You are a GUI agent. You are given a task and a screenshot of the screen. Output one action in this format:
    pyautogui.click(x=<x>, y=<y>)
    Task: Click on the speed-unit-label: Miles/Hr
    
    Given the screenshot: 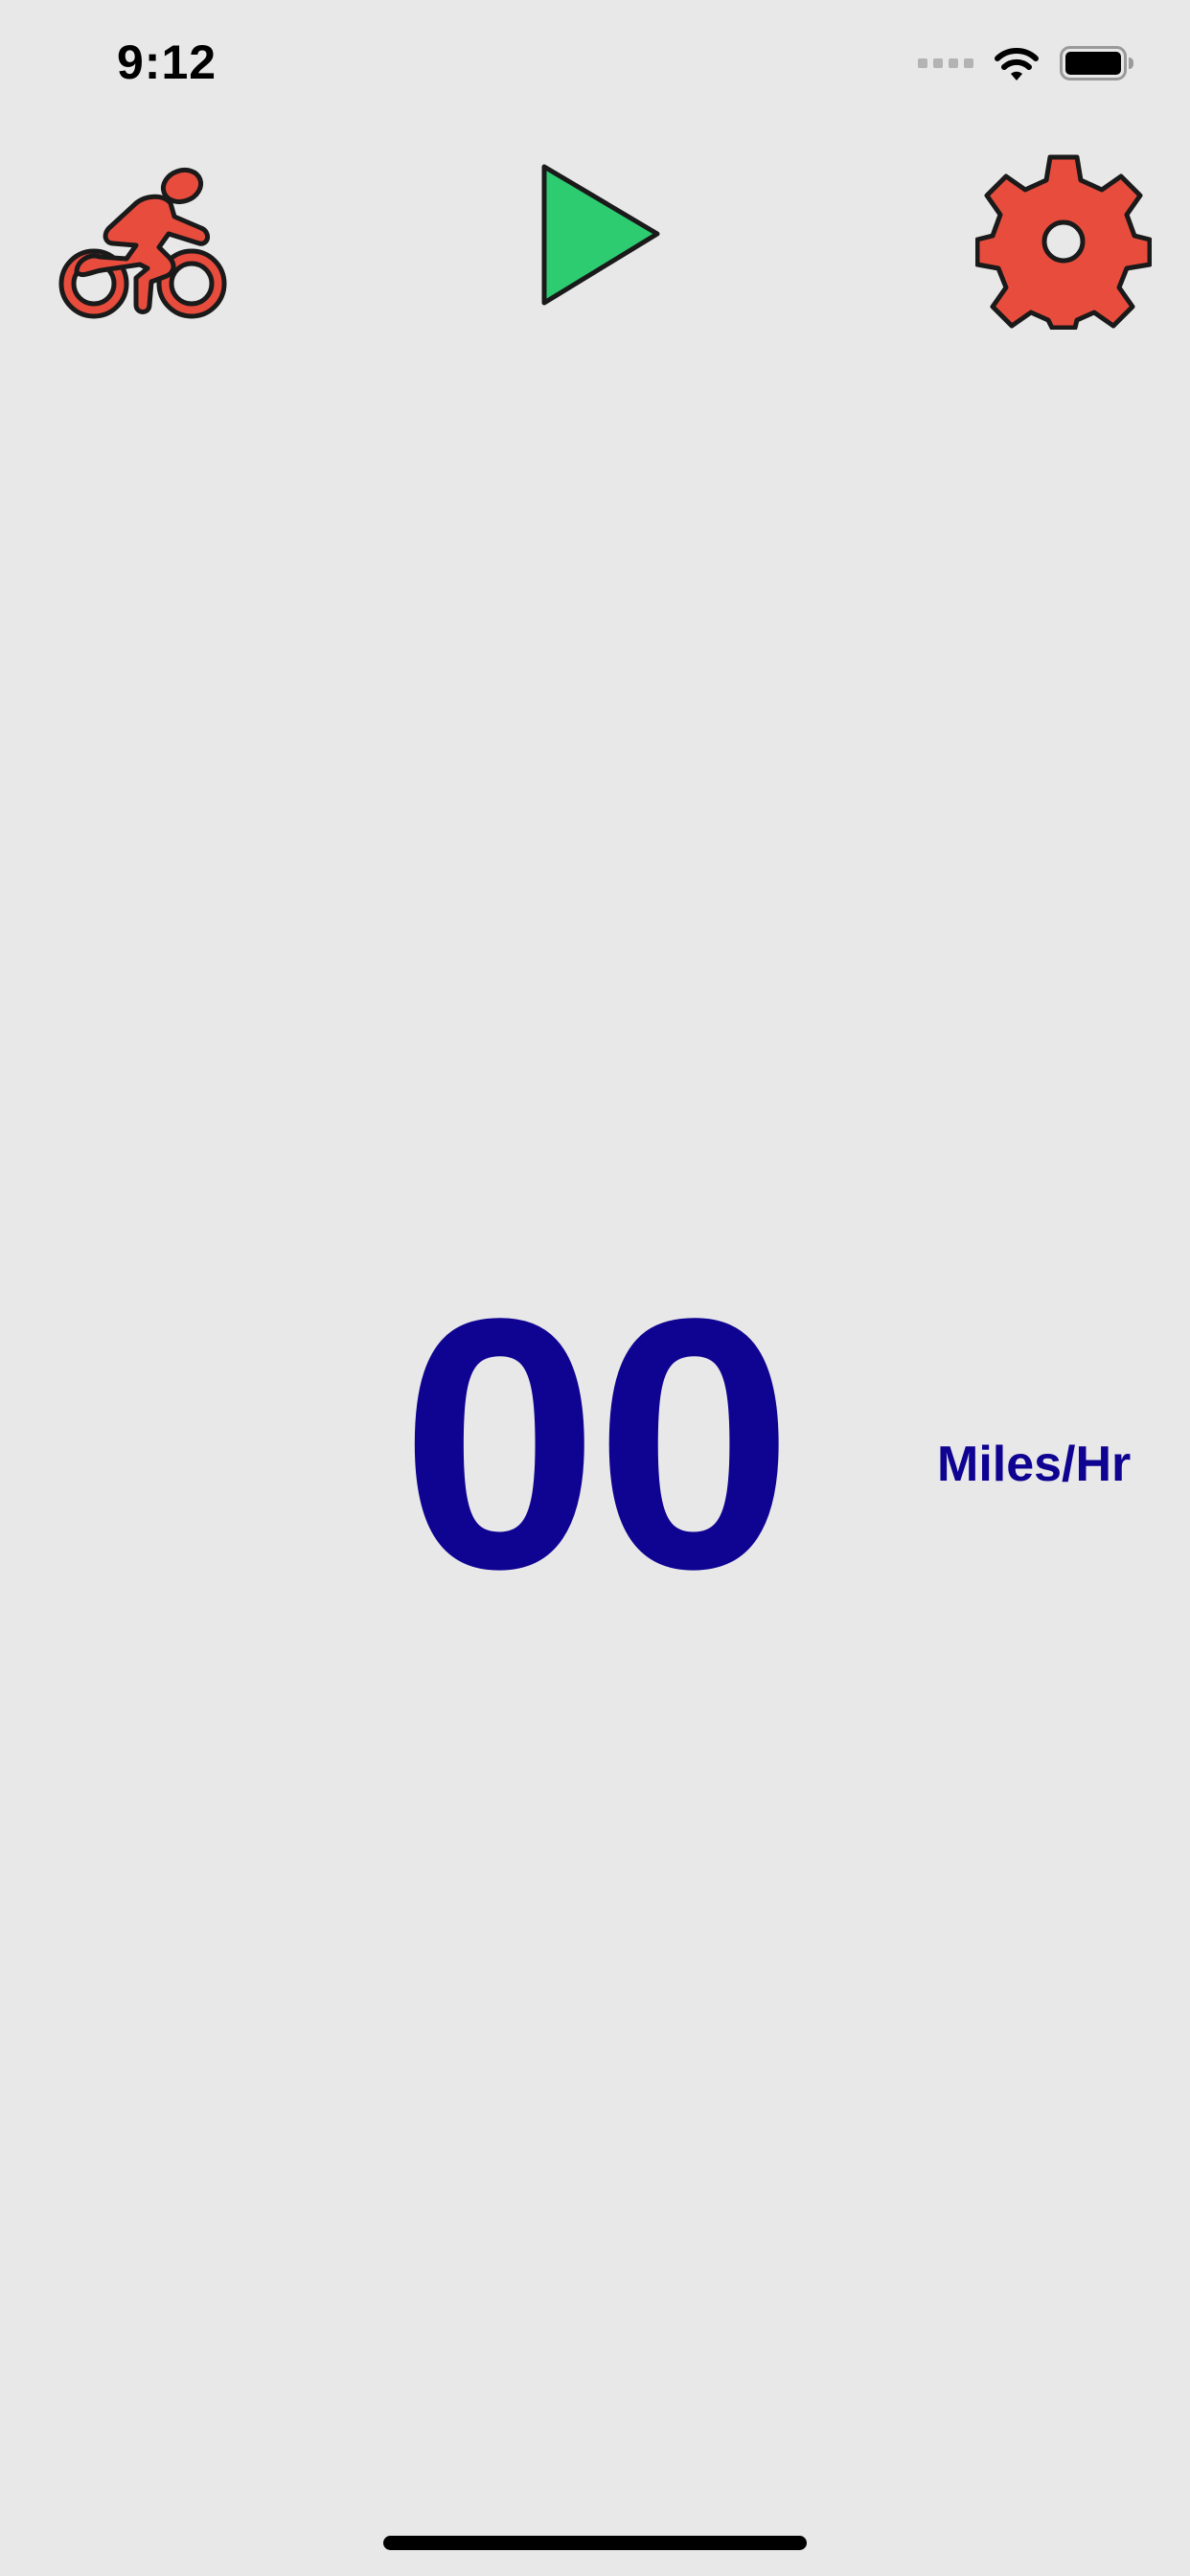 What is the action you would take?
    pyautogui.click(x=1035, y=1464)
    